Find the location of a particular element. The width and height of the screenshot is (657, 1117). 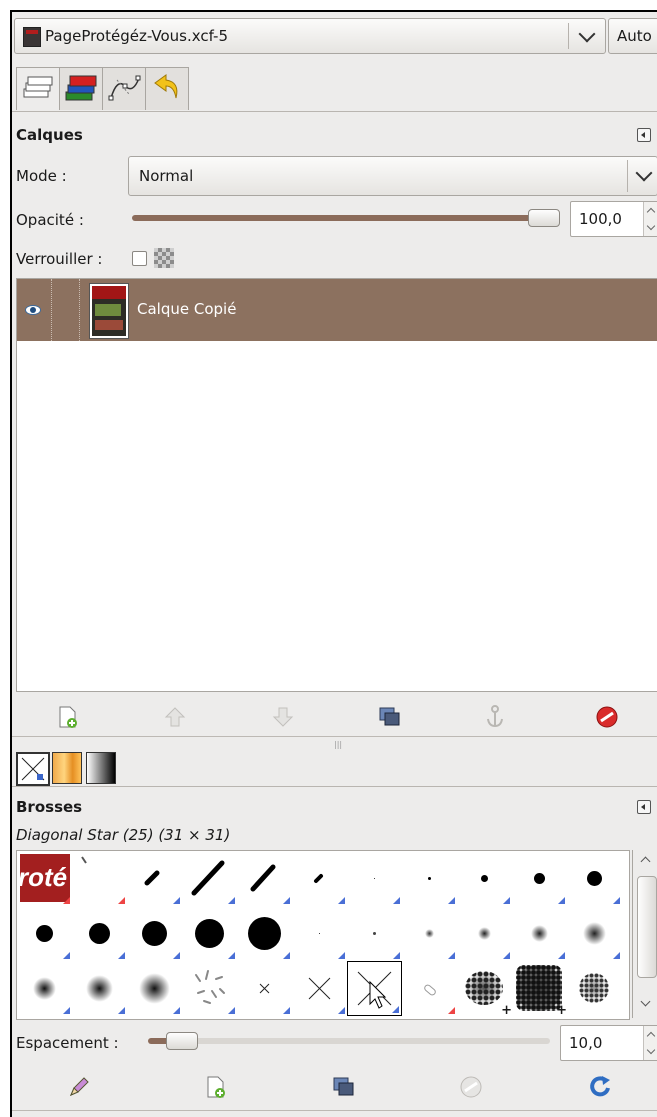

tab-brushes is located at coordinates (33, 769).